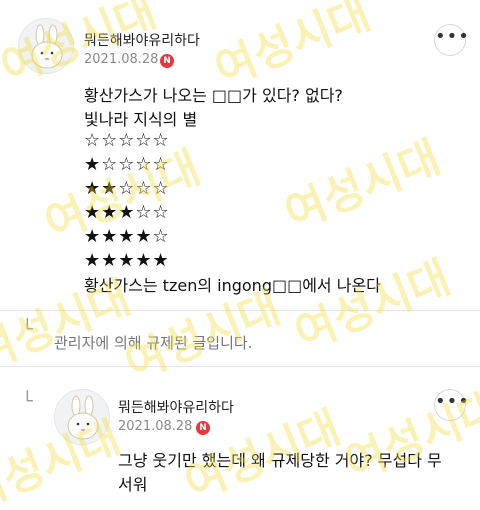 The width and height of the screenshot is (480, 510). I want to click on deleted-notice: 관리자에 의해 규제된 글입니다., so click(153, 343).